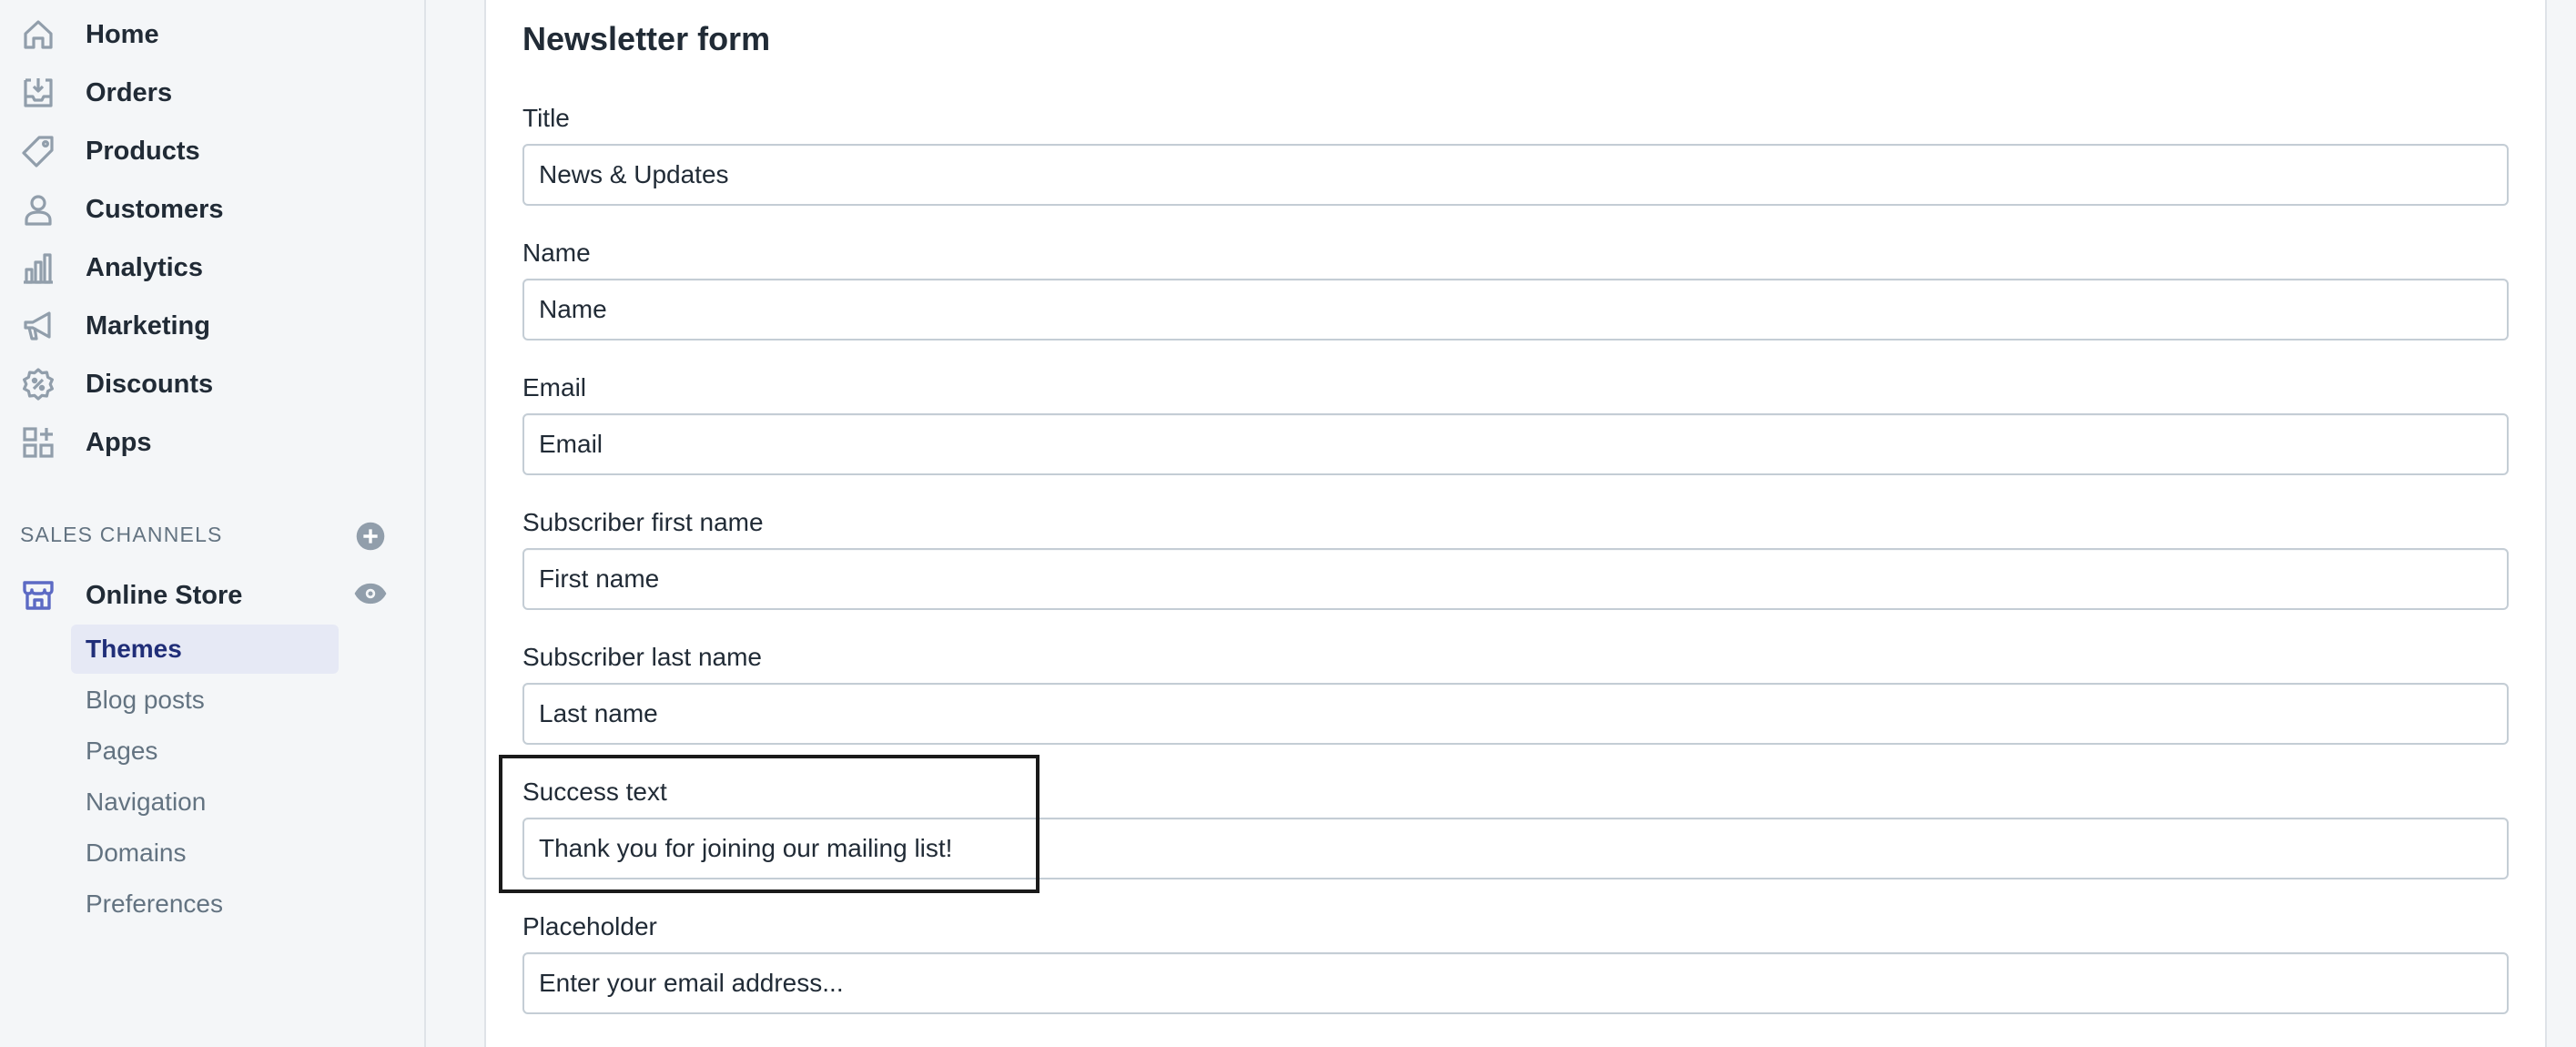 The width and height of the screenshot is (2576, 1047). I want to click on nav-item-apps: Apps, so click(200, 442).